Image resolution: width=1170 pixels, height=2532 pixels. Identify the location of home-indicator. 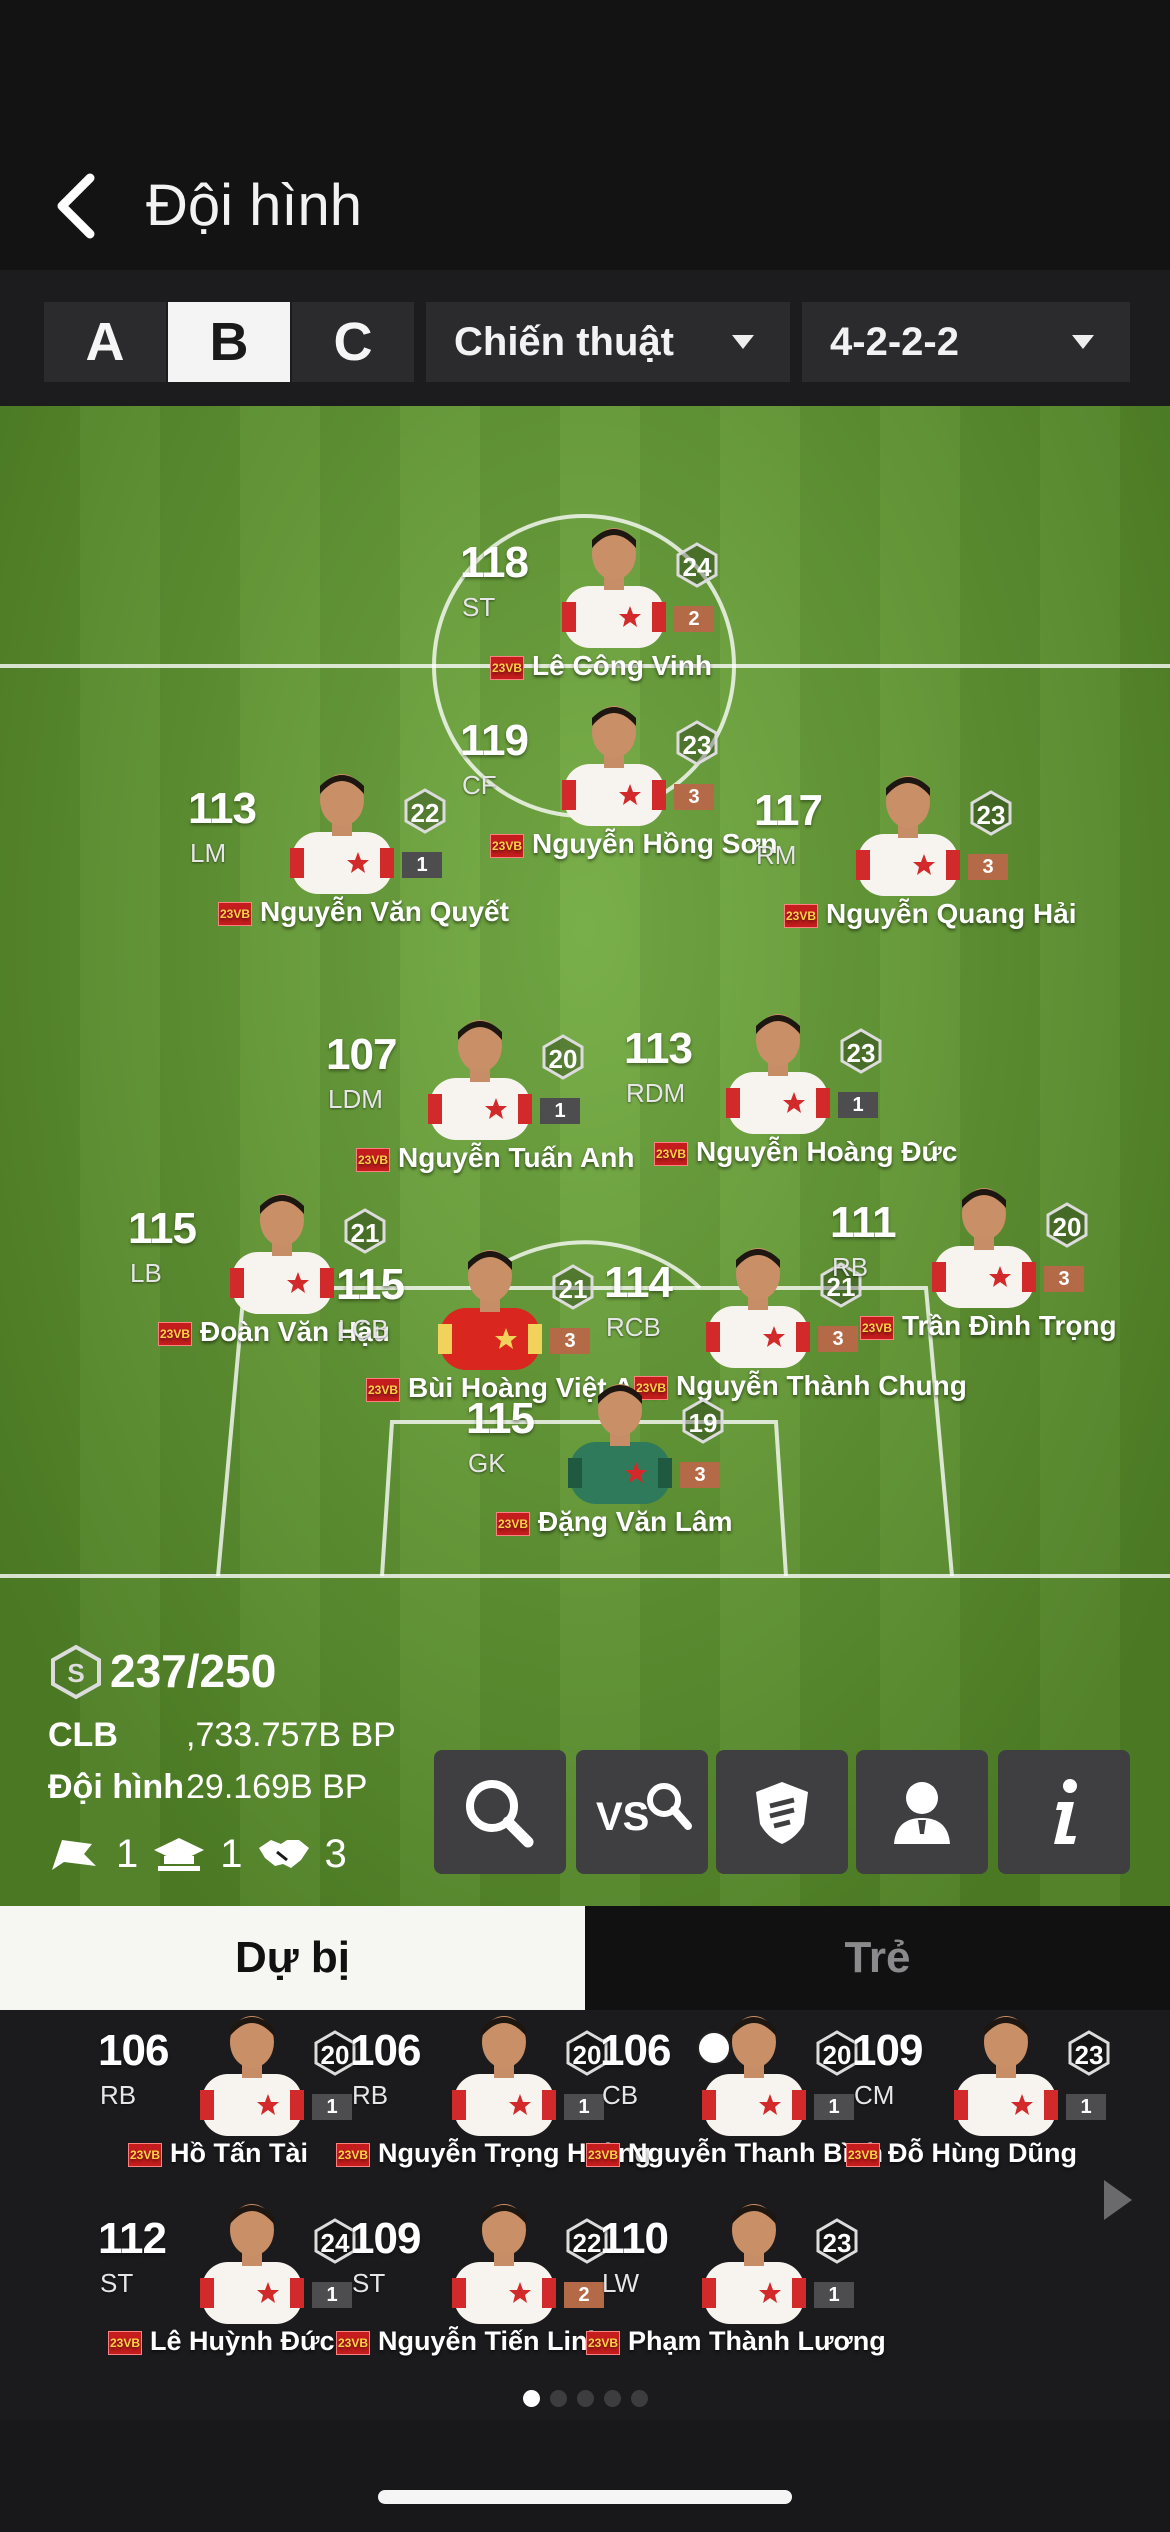
(585, 2497).